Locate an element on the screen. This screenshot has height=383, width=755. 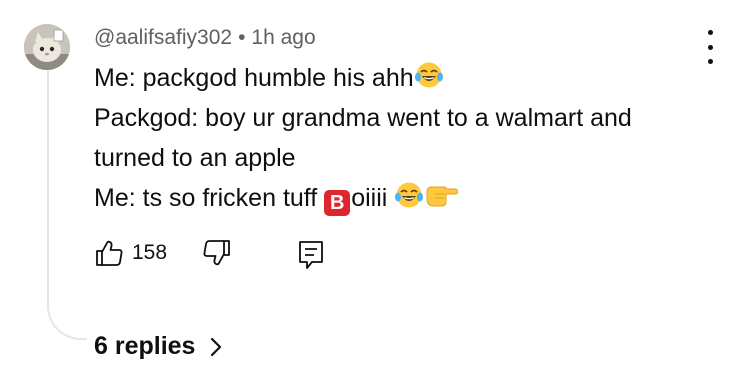
comment-header: @aalifsafiy302 • 1h ago is located at coordinates (205, 38).